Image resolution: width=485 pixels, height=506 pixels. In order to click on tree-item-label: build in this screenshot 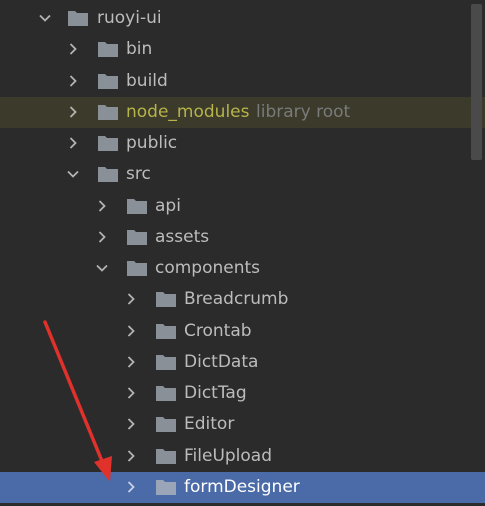, I will do `click(147, 81)`.